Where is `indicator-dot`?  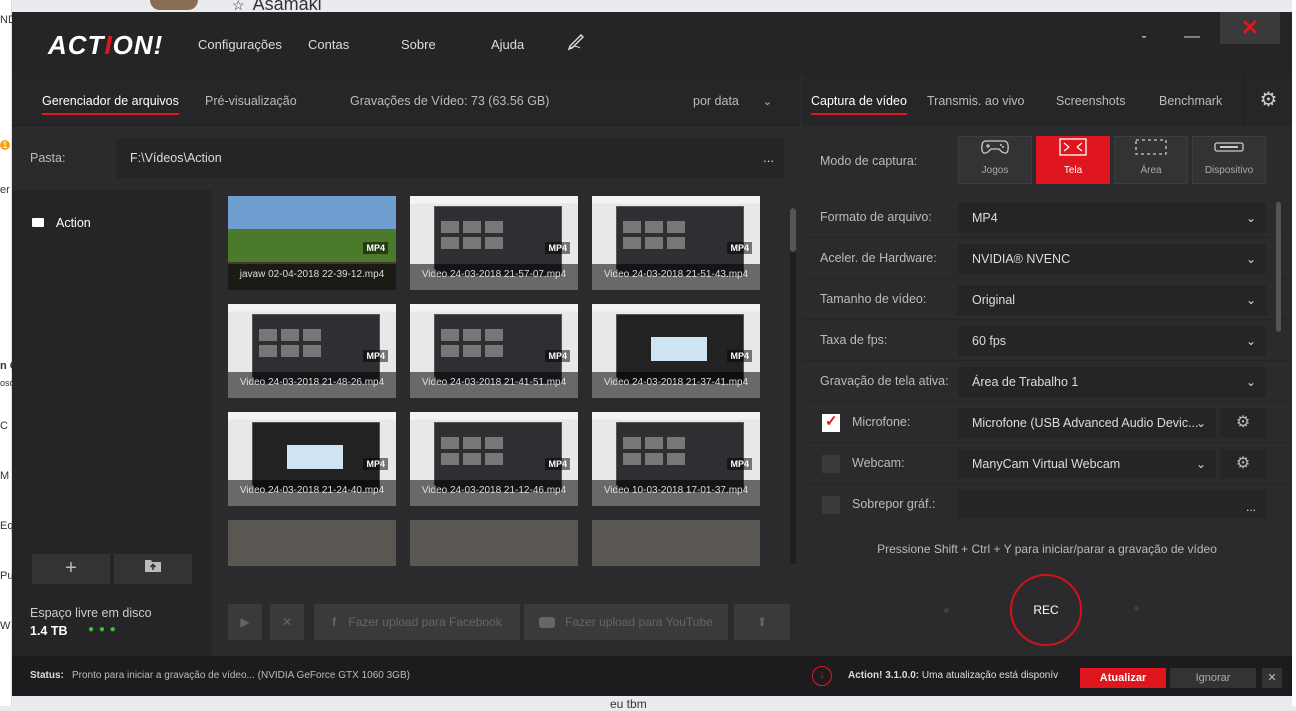 indicator-dot is located at coordinates (1136, 608).